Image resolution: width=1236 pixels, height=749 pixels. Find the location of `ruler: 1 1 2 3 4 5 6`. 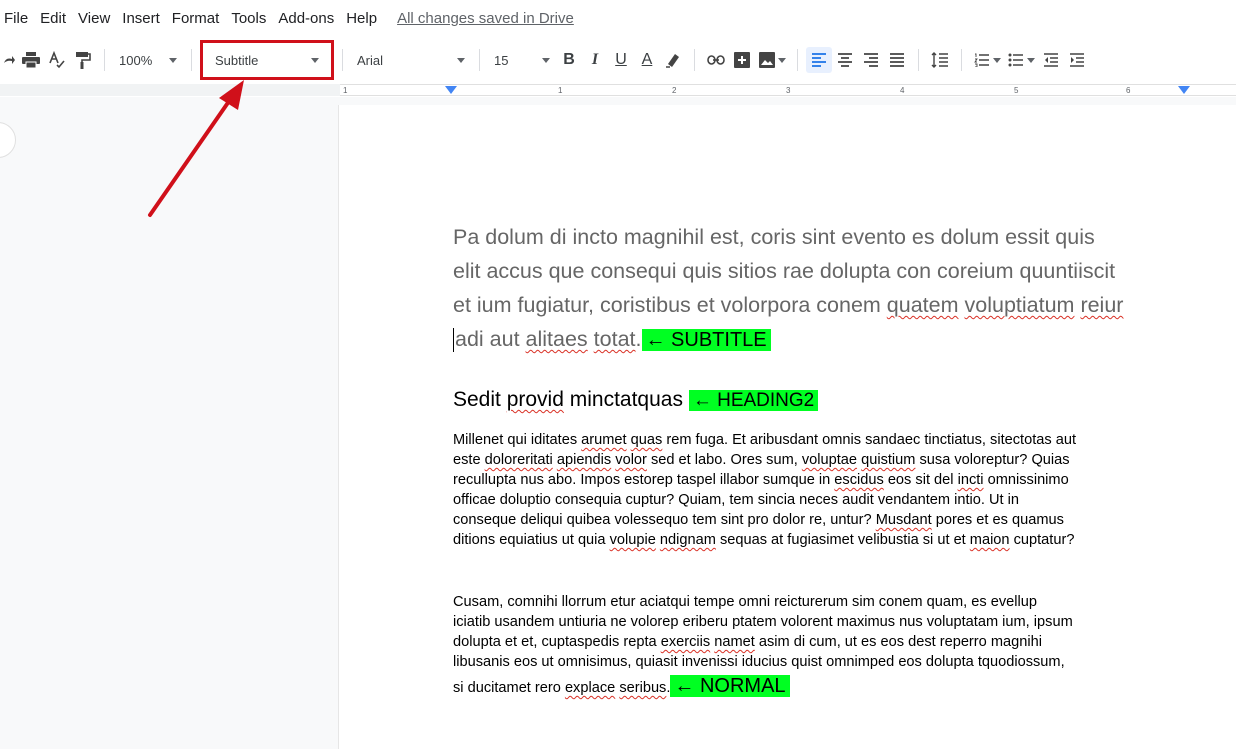

ruler: 1 1 2 3 4 5 6 is located at coordinates (618, 90).